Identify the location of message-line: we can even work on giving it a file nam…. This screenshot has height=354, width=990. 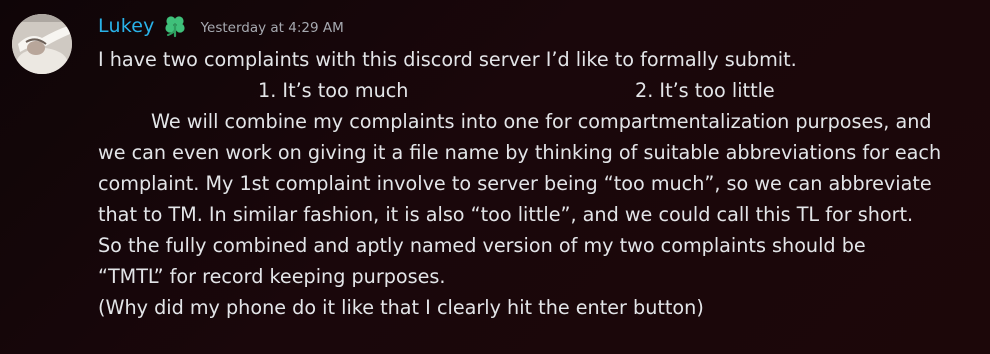
(520, 152).